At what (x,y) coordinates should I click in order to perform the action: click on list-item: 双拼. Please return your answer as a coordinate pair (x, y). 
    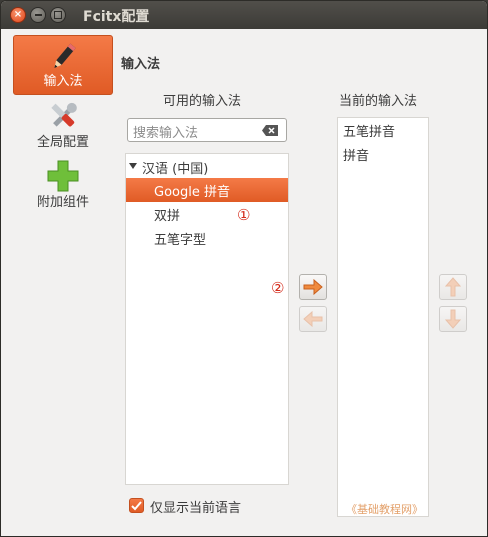
    Looking at the image, I should click on (207, 214).